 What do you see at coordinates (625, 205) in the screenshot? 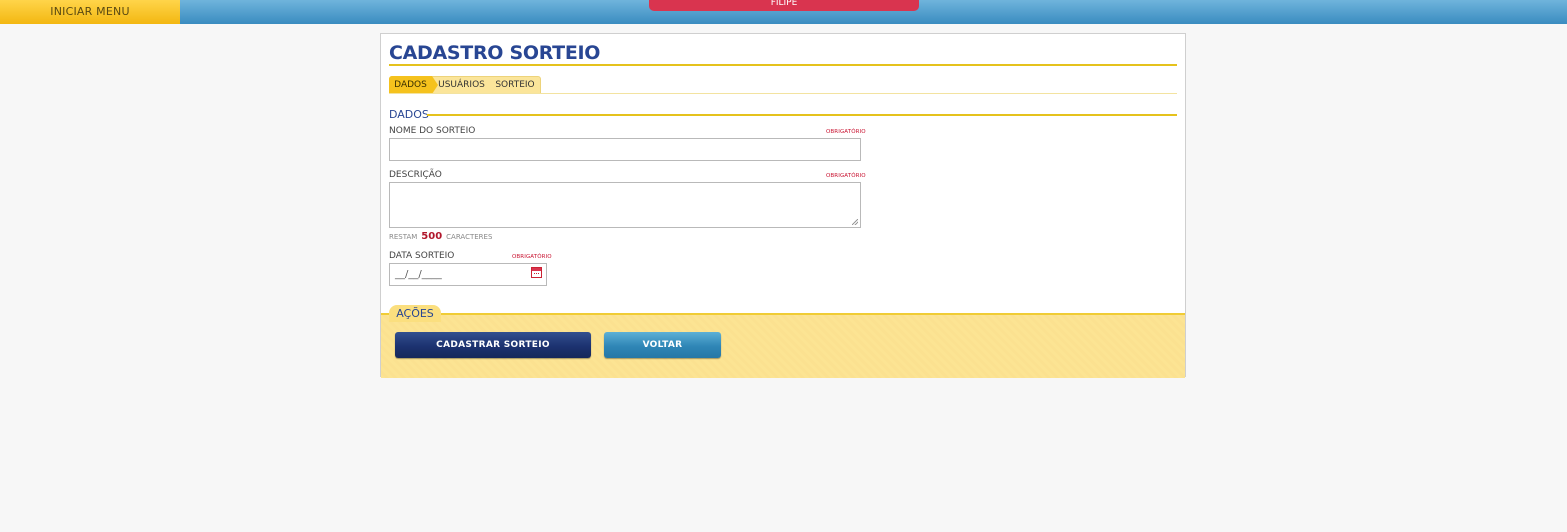
I see `descricao-textarea` at bounding box center [625, 205].